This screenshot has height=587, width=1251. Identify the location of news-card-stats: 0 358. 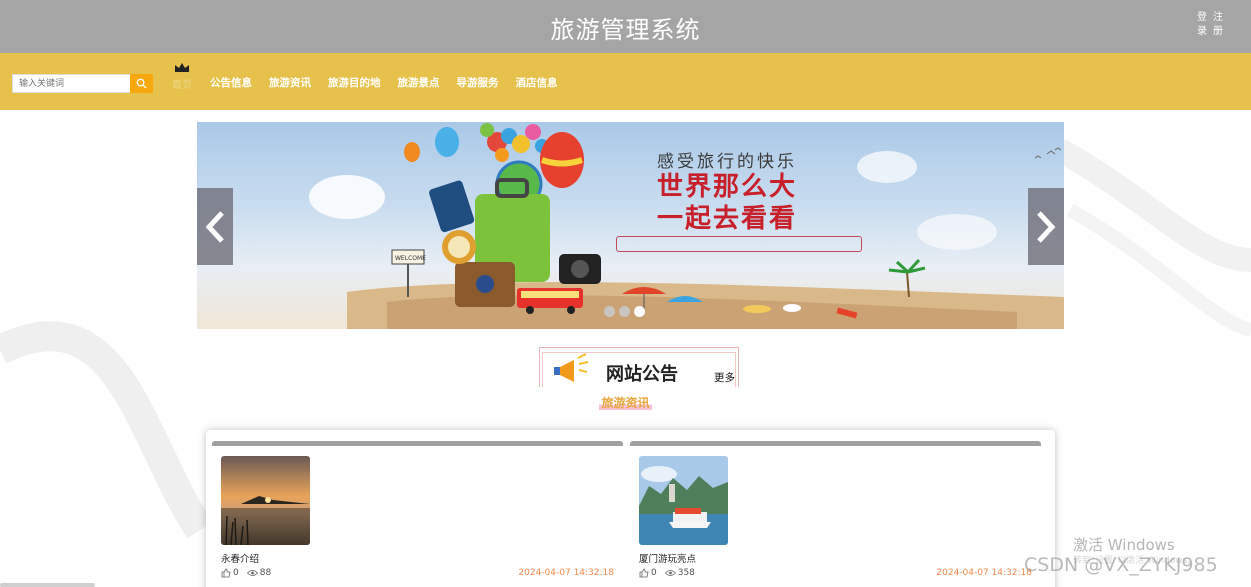
(671, 573).